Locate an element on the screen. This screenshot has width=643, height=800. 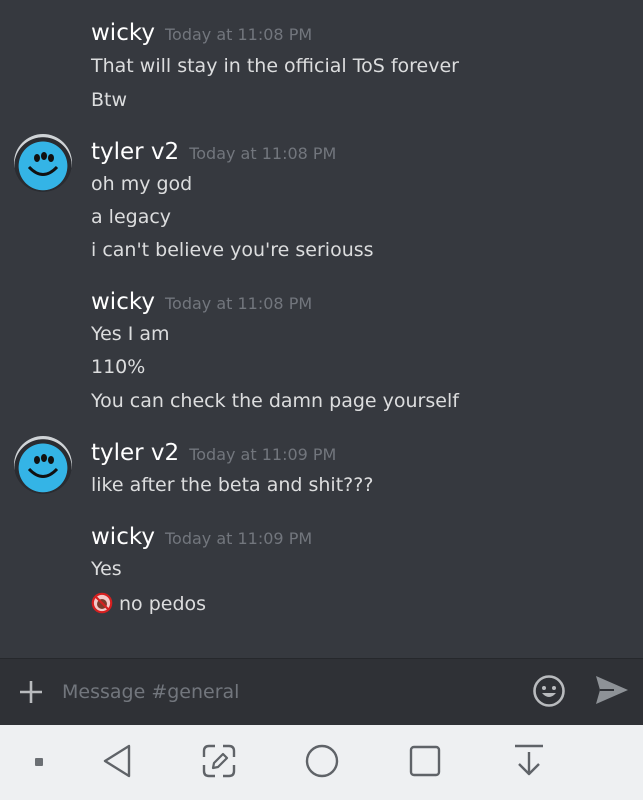
message-header: tyler v2 Today at 11:09 PM is located at coordinates (213, 453).